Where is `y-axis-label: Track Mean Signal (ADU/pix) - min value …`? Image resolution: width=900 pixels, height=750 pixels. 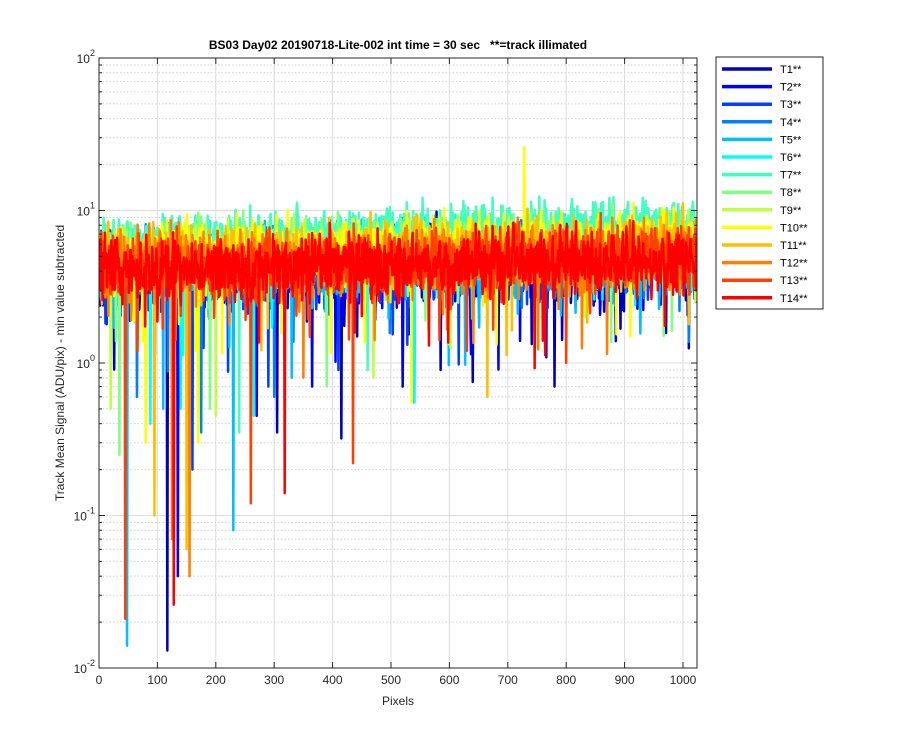
y-axis-label: Track Mean Signal (ADU/pix) - min value … is located at coordinates (60, 363).